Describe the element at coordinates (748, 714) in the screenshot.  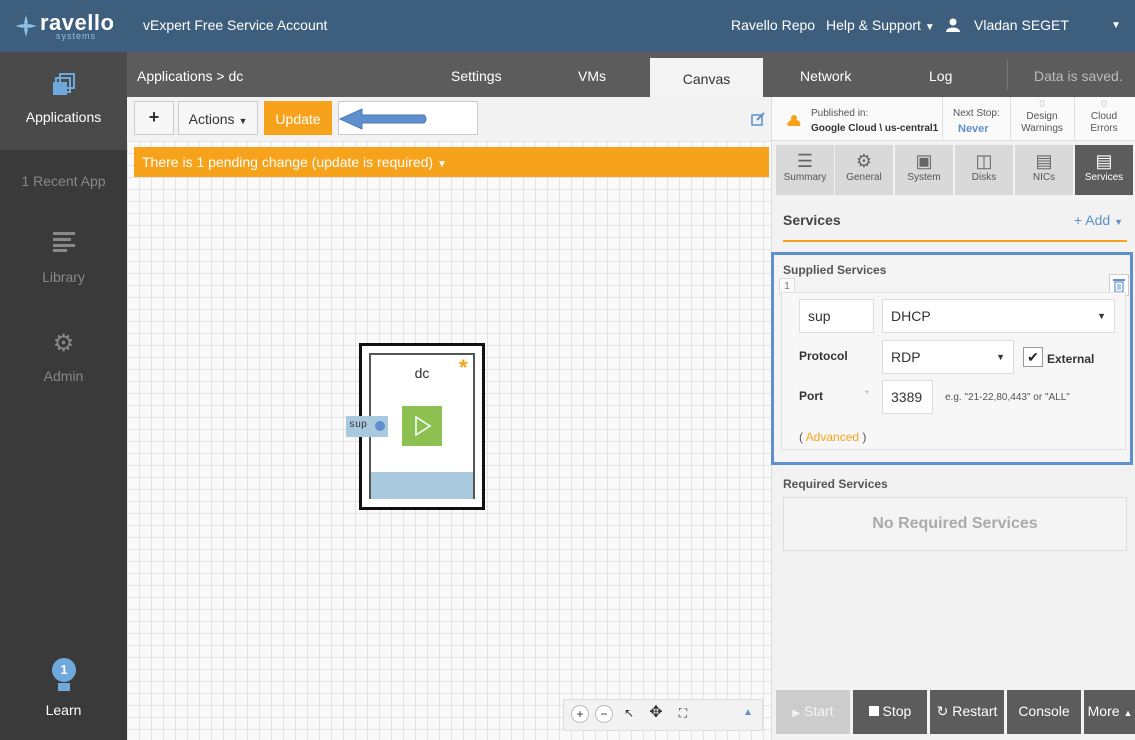
I see `collapse-up-icon: ▲` at that location.